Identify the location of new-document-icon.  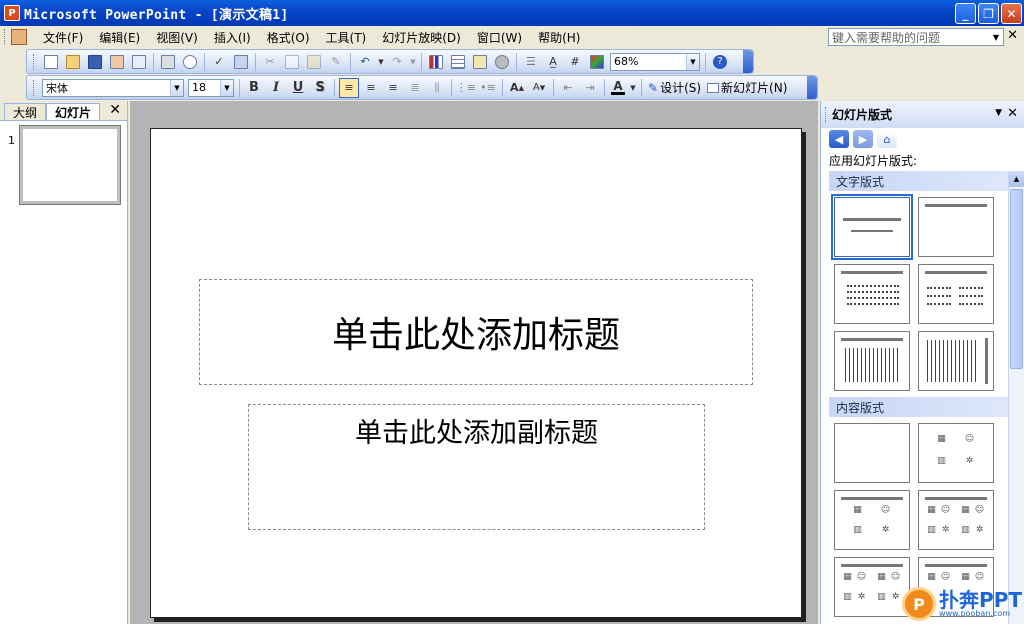
(51, 62).